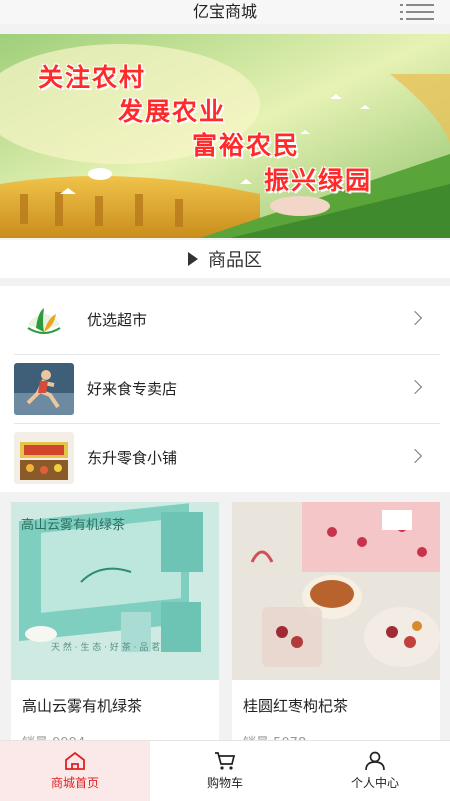 The image size is (450, 801). What do you see at coordinates (225, 458) in the screenshot?
I see `store-item: 东升零食小铺` at bounding box center [225, 458].